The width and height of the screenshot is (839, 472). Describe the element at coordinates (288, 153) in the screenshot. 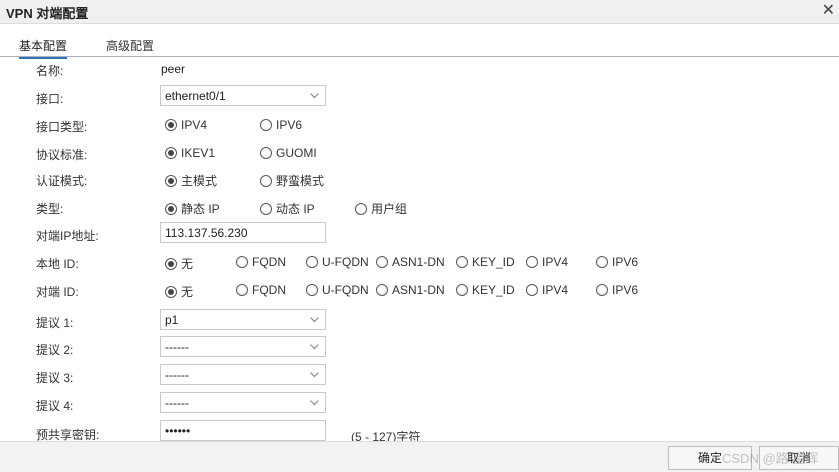

I see `protocol-radio-guomi: GUOMI` at that location.